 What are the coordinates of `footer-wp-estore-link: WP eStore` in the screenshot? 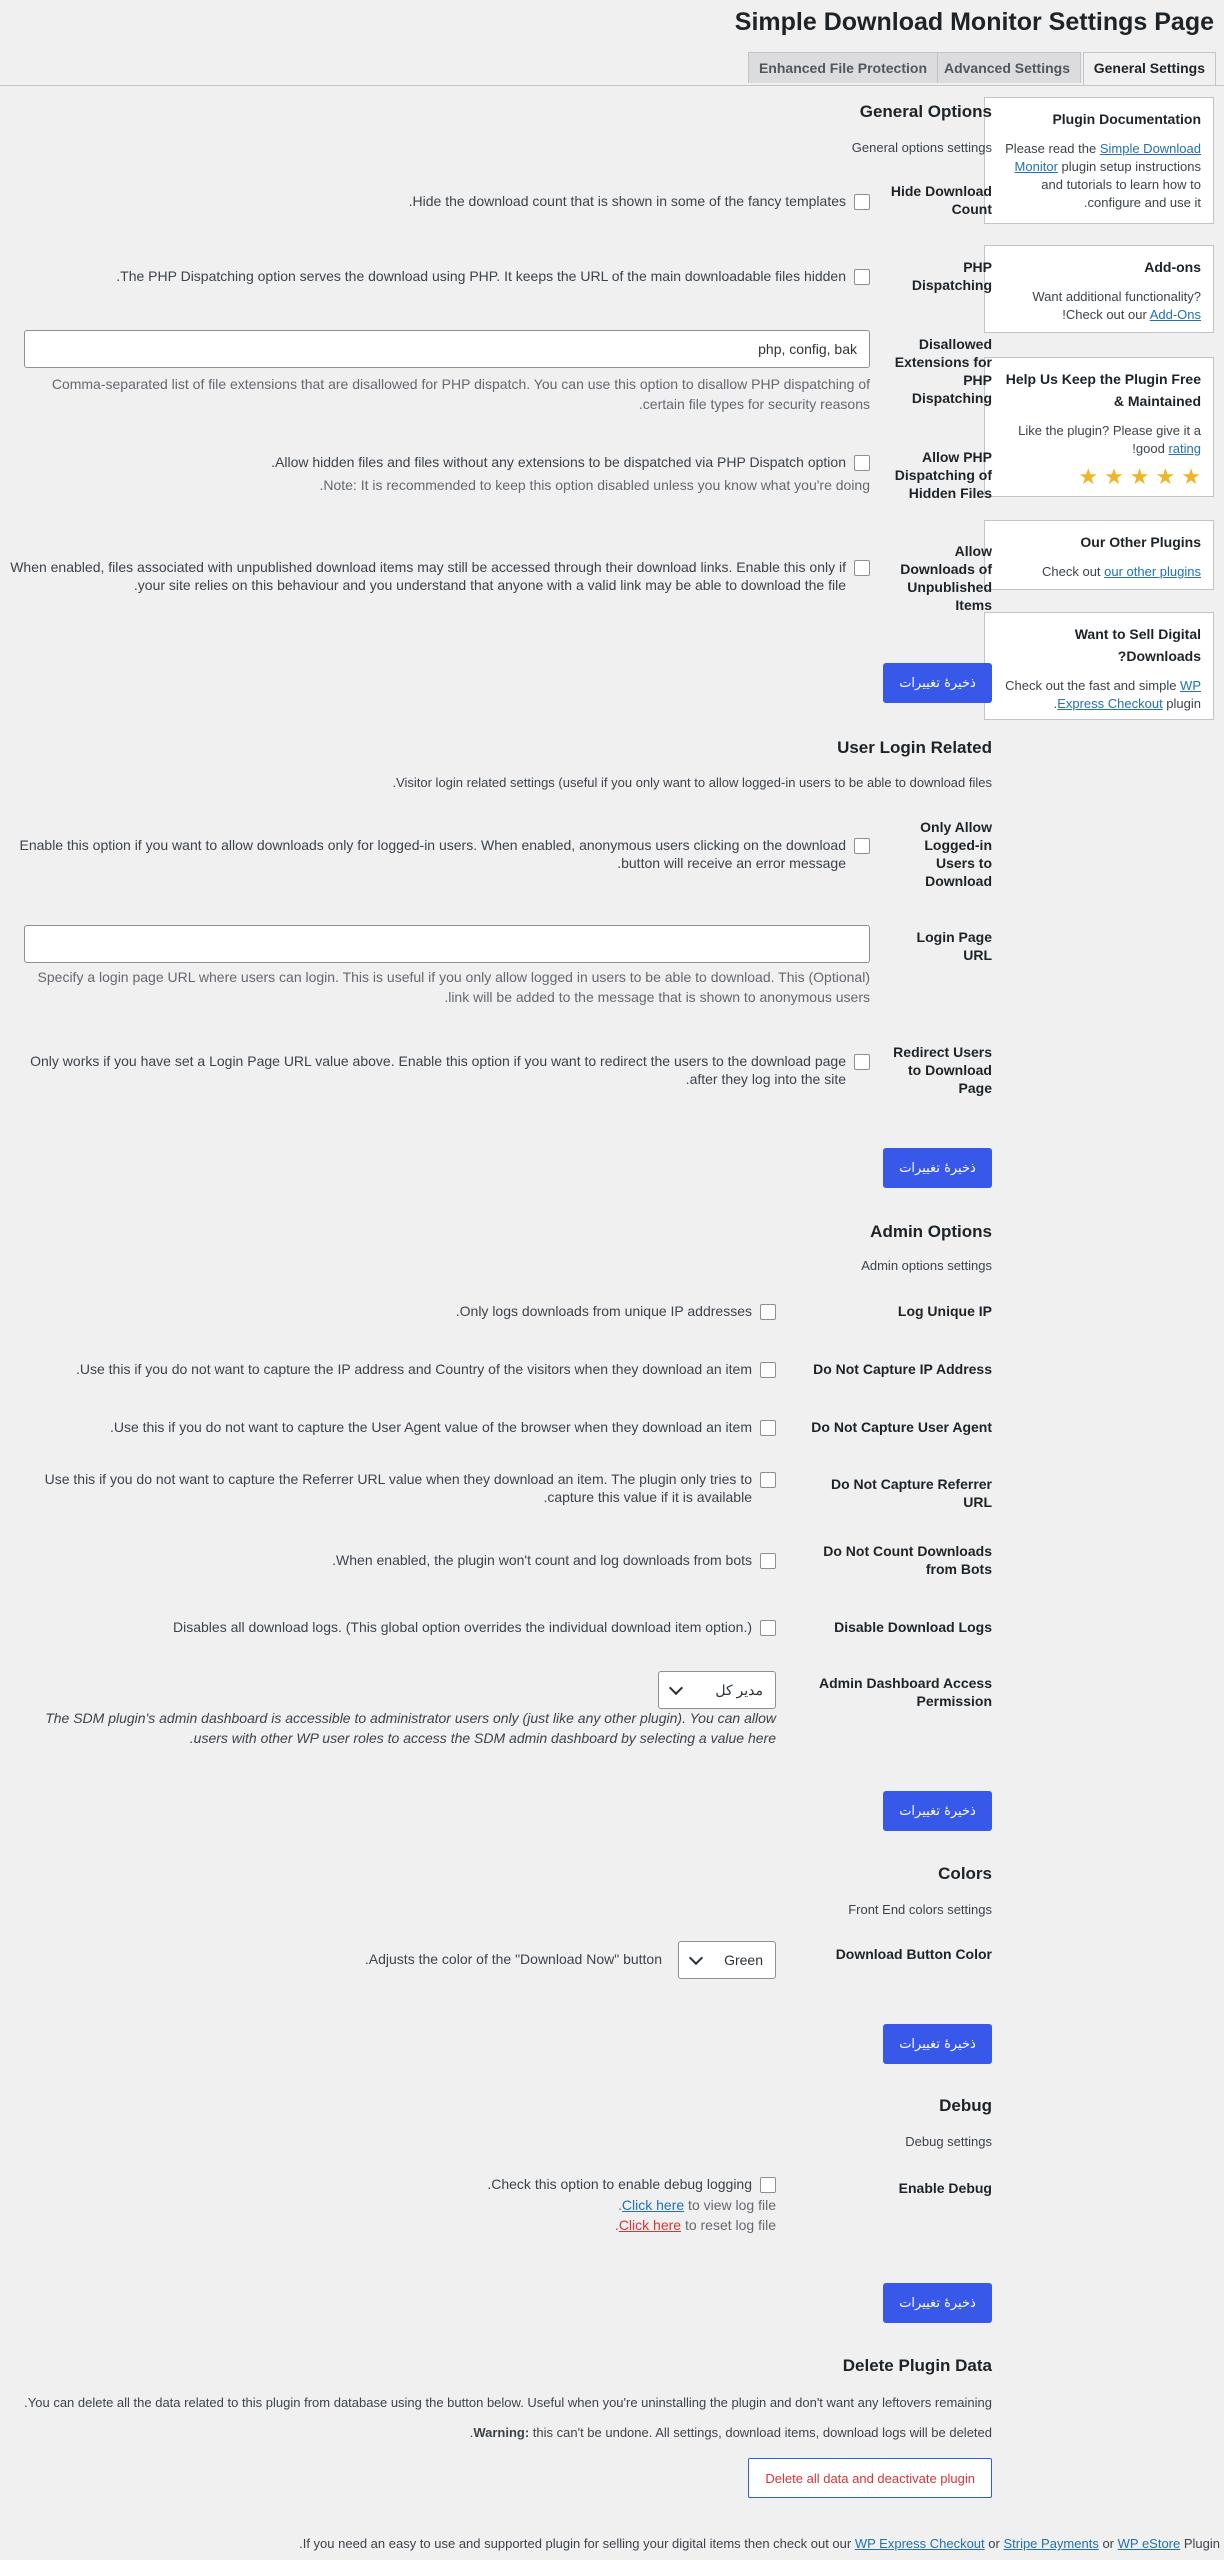 It's located at (1149, 2543).